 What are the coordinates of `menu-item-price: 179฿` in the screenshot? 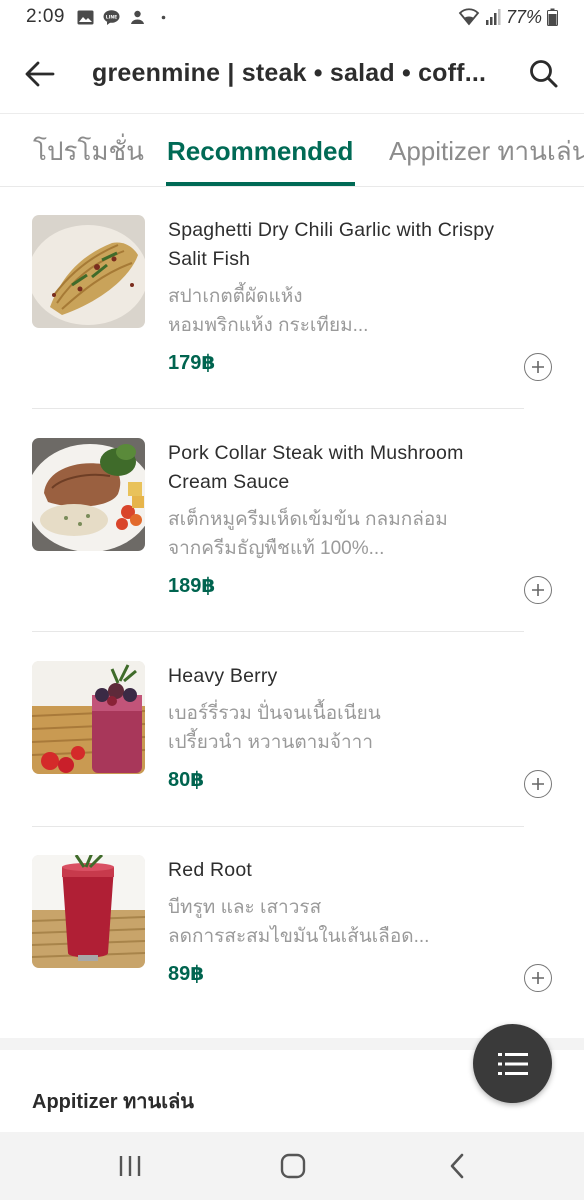 It's located at (192, 363).